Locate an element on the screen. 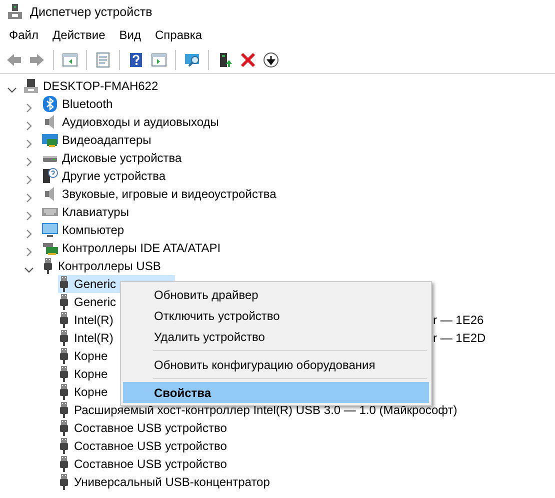  tree-item: Расширяемый хост-контроллер Intel(R) USB 3.0 — 1.0 (Майкрософт) is located at coordinates (259, 410).